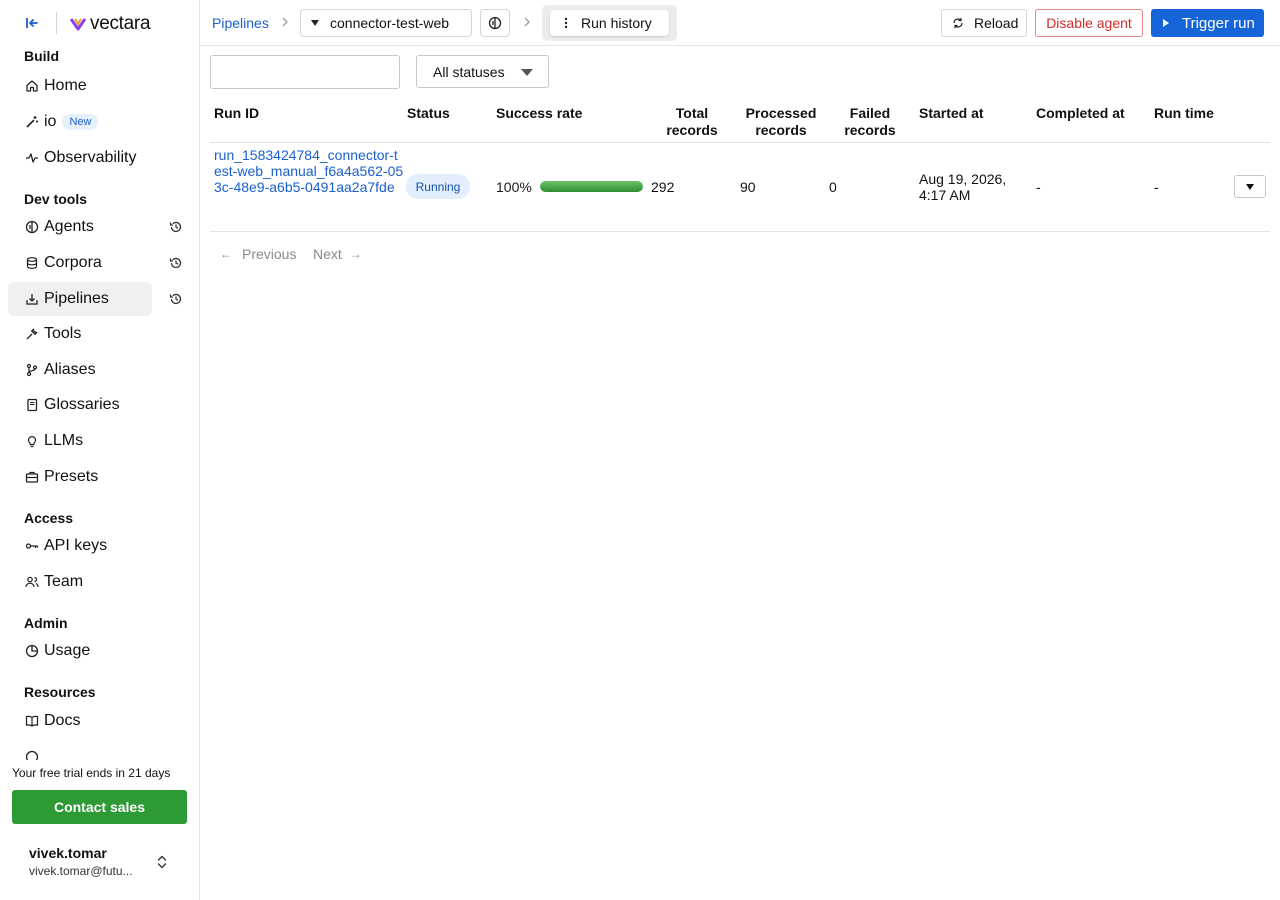 This screenshot has height=900, width=1280. What do you see at coordinates (49, 518) in the screenshot?
I see `section-access: Access` at bounding box center [49, 518].